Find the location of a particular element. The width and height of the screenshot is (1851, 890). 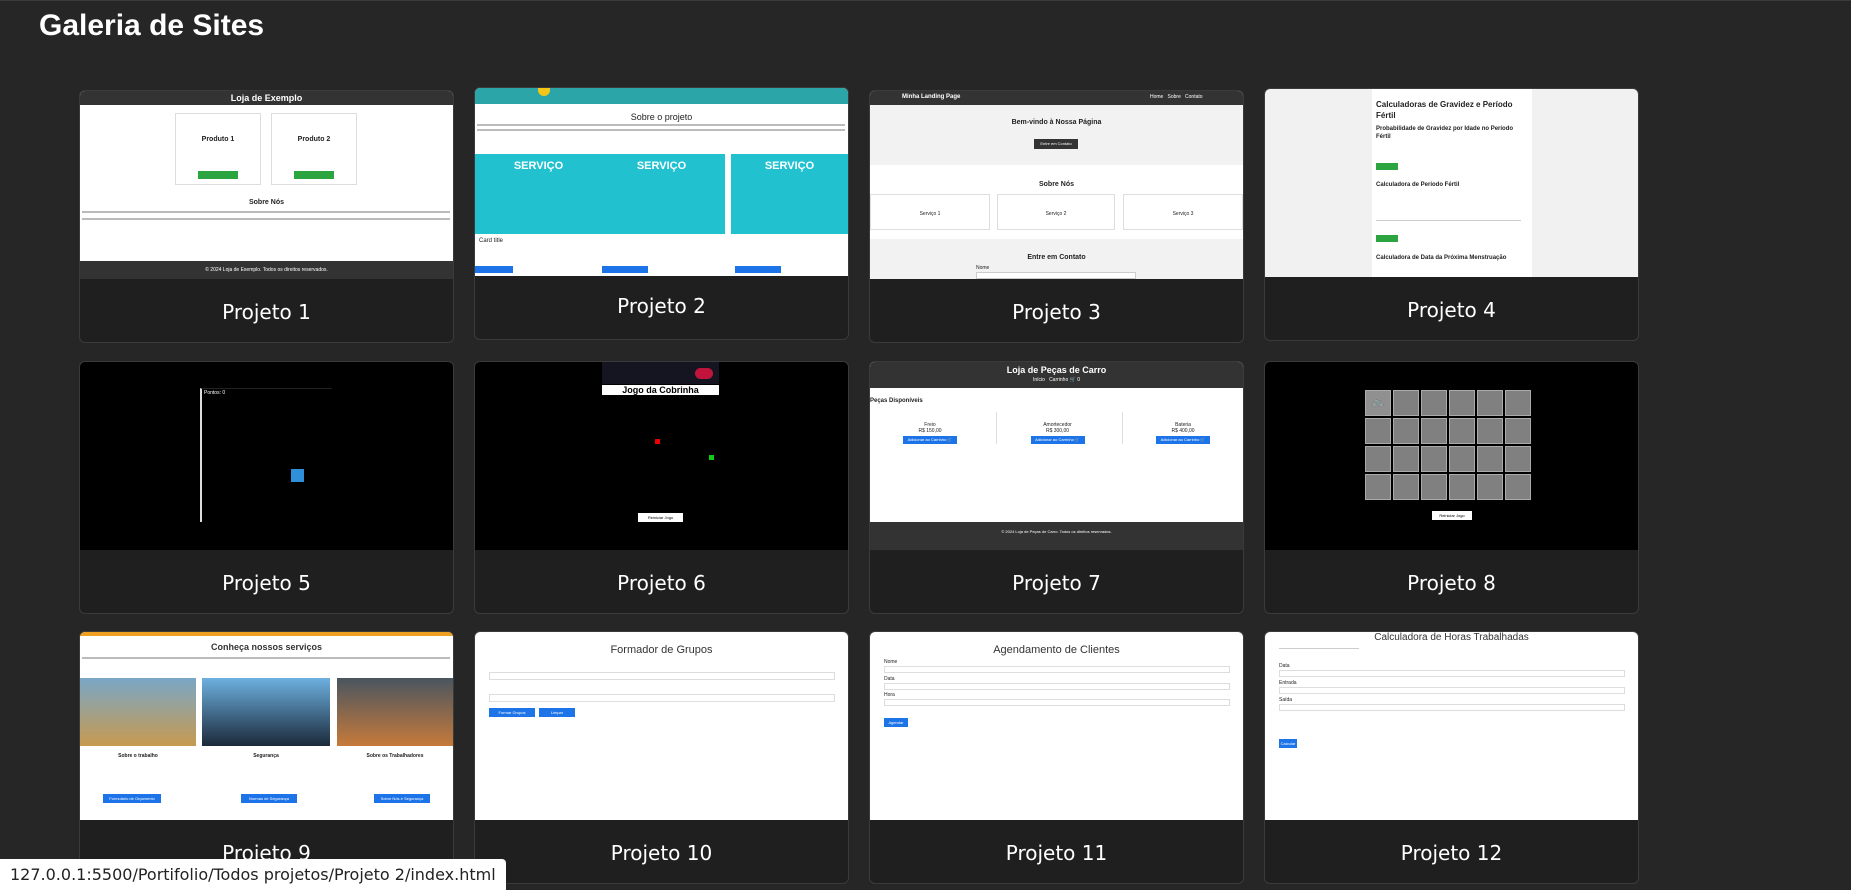

thumb9-title: Conheça nossos serviços is located at coordinates (266, 647).